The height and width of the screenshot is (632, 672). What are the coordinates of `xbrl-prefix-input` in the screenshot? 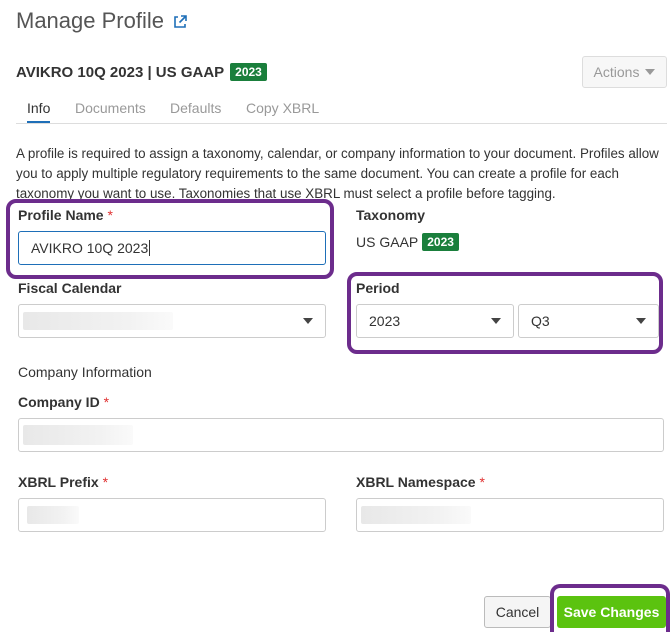 It's located at (172, 515).